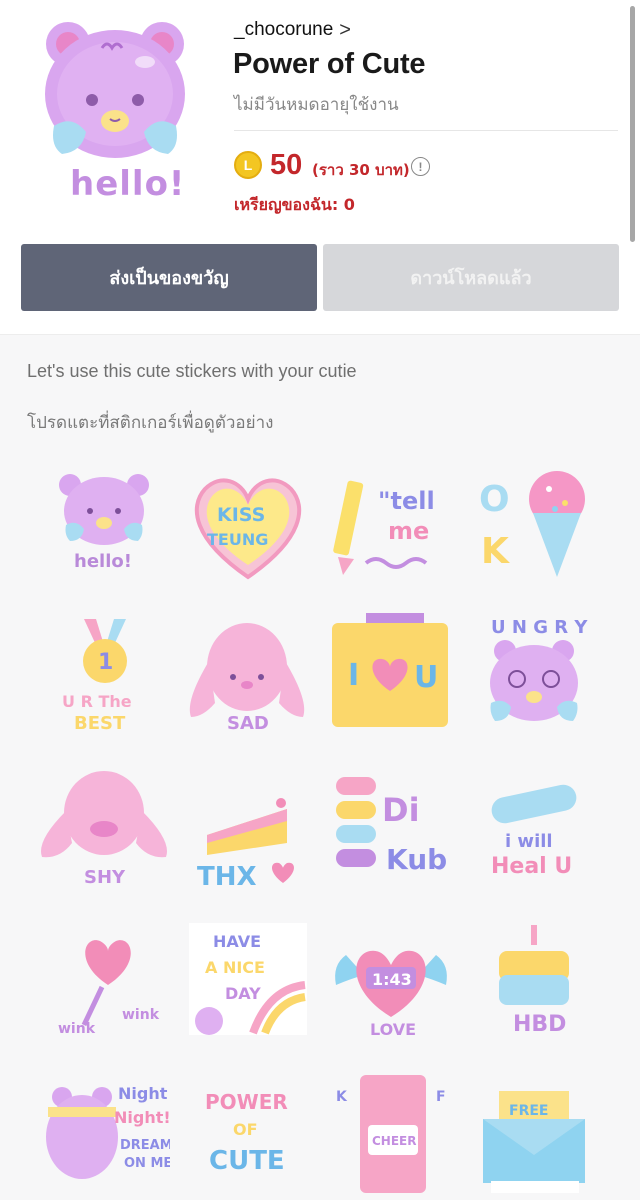  What do you see at coordinates (243, 993) in the screenshot?
I see `svg-text: DAY` at bounding box center [243, 993].